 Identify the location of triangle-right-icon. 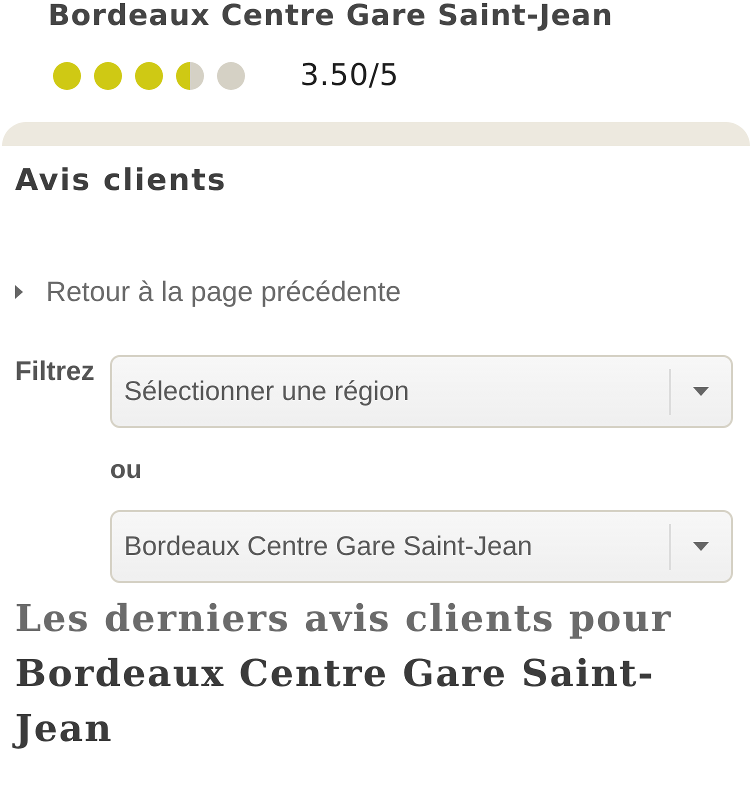
(19, 292).